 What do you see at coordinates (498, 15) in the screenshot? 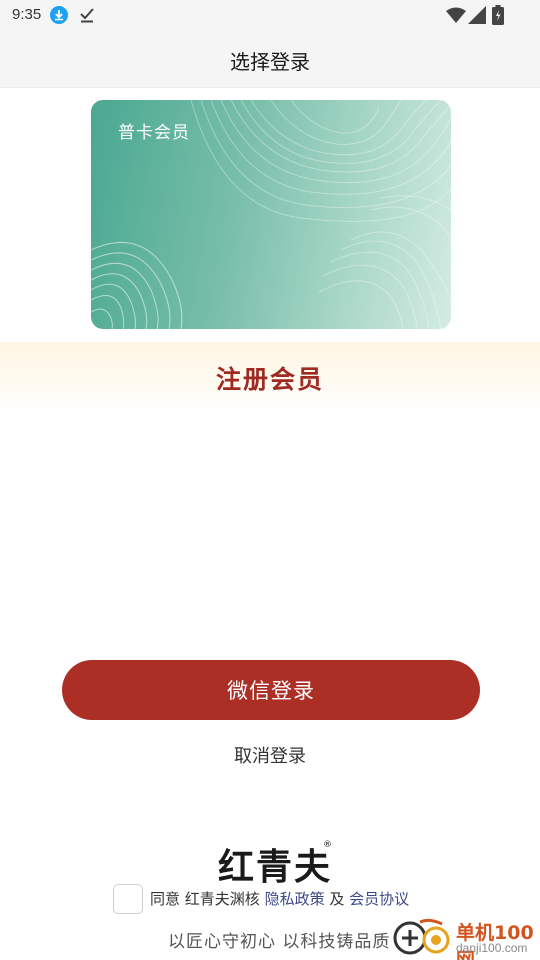
I see `battery-icon` at bounding box center [498, 15].